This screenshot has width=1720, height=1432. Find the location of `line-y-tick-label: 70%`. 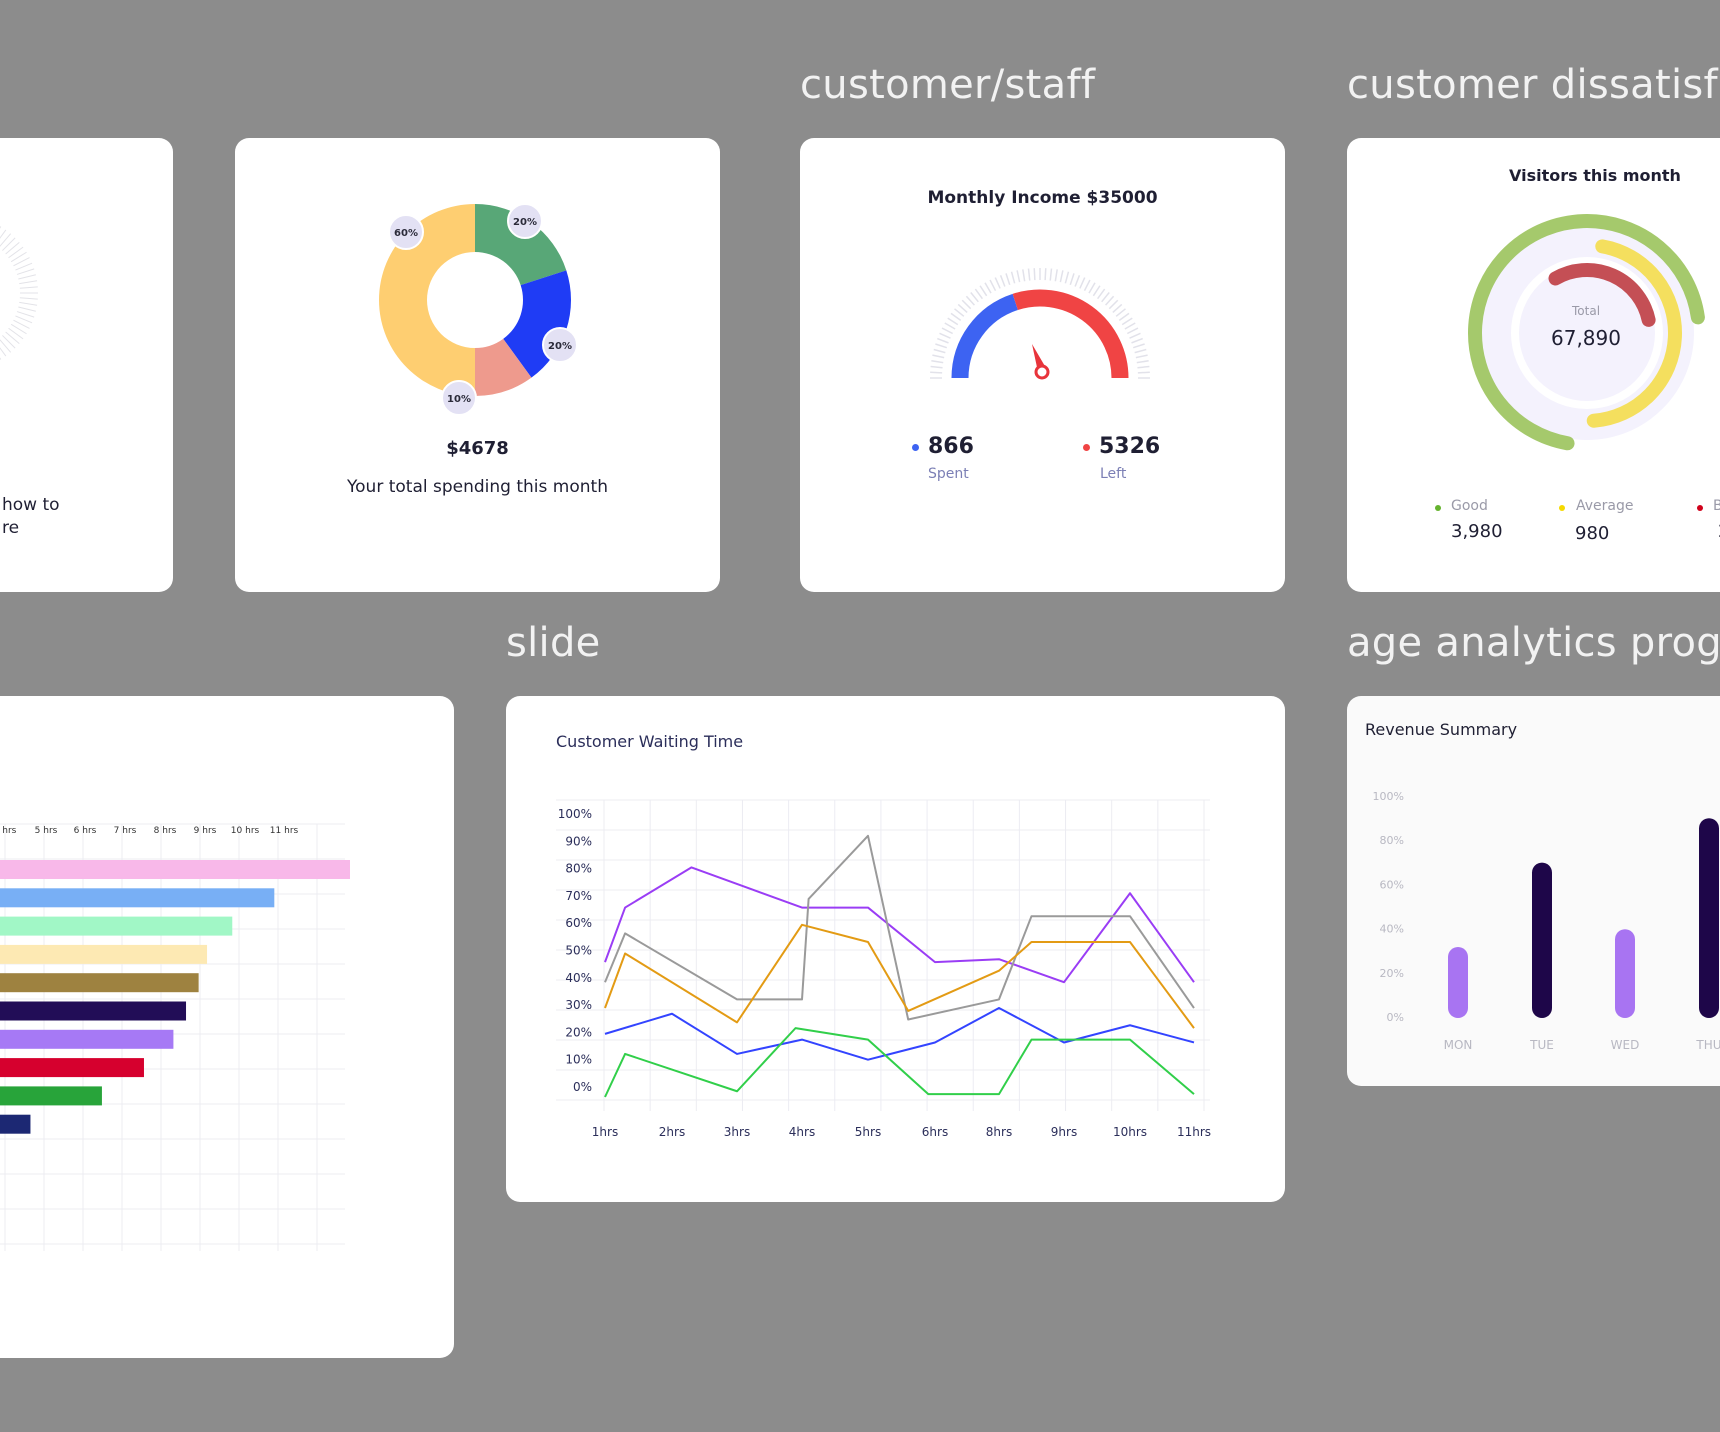

line-y-tick-label: 70% is located at coordinates (578, 896).